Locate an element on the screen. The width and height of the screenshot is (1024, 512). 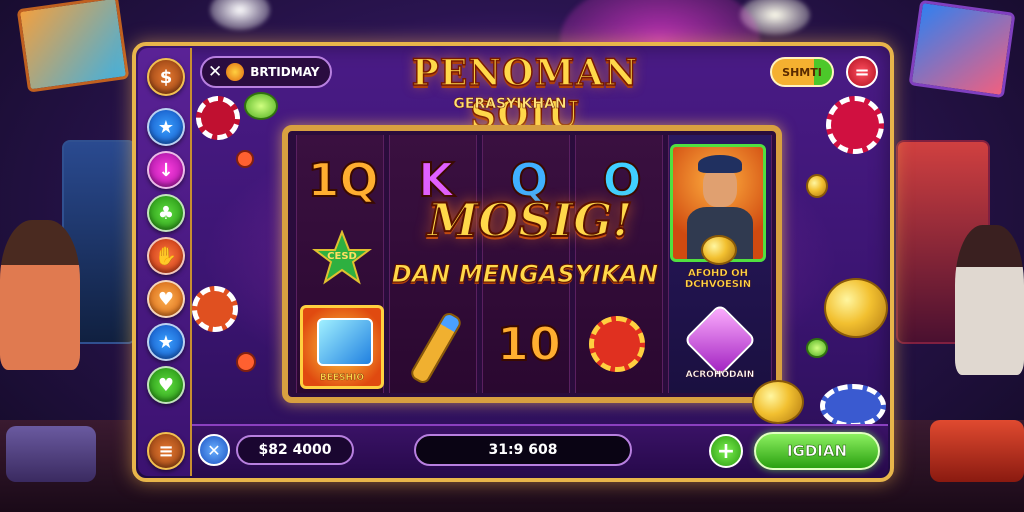
poker-chip-symbol is located at coordinates (617, 344).